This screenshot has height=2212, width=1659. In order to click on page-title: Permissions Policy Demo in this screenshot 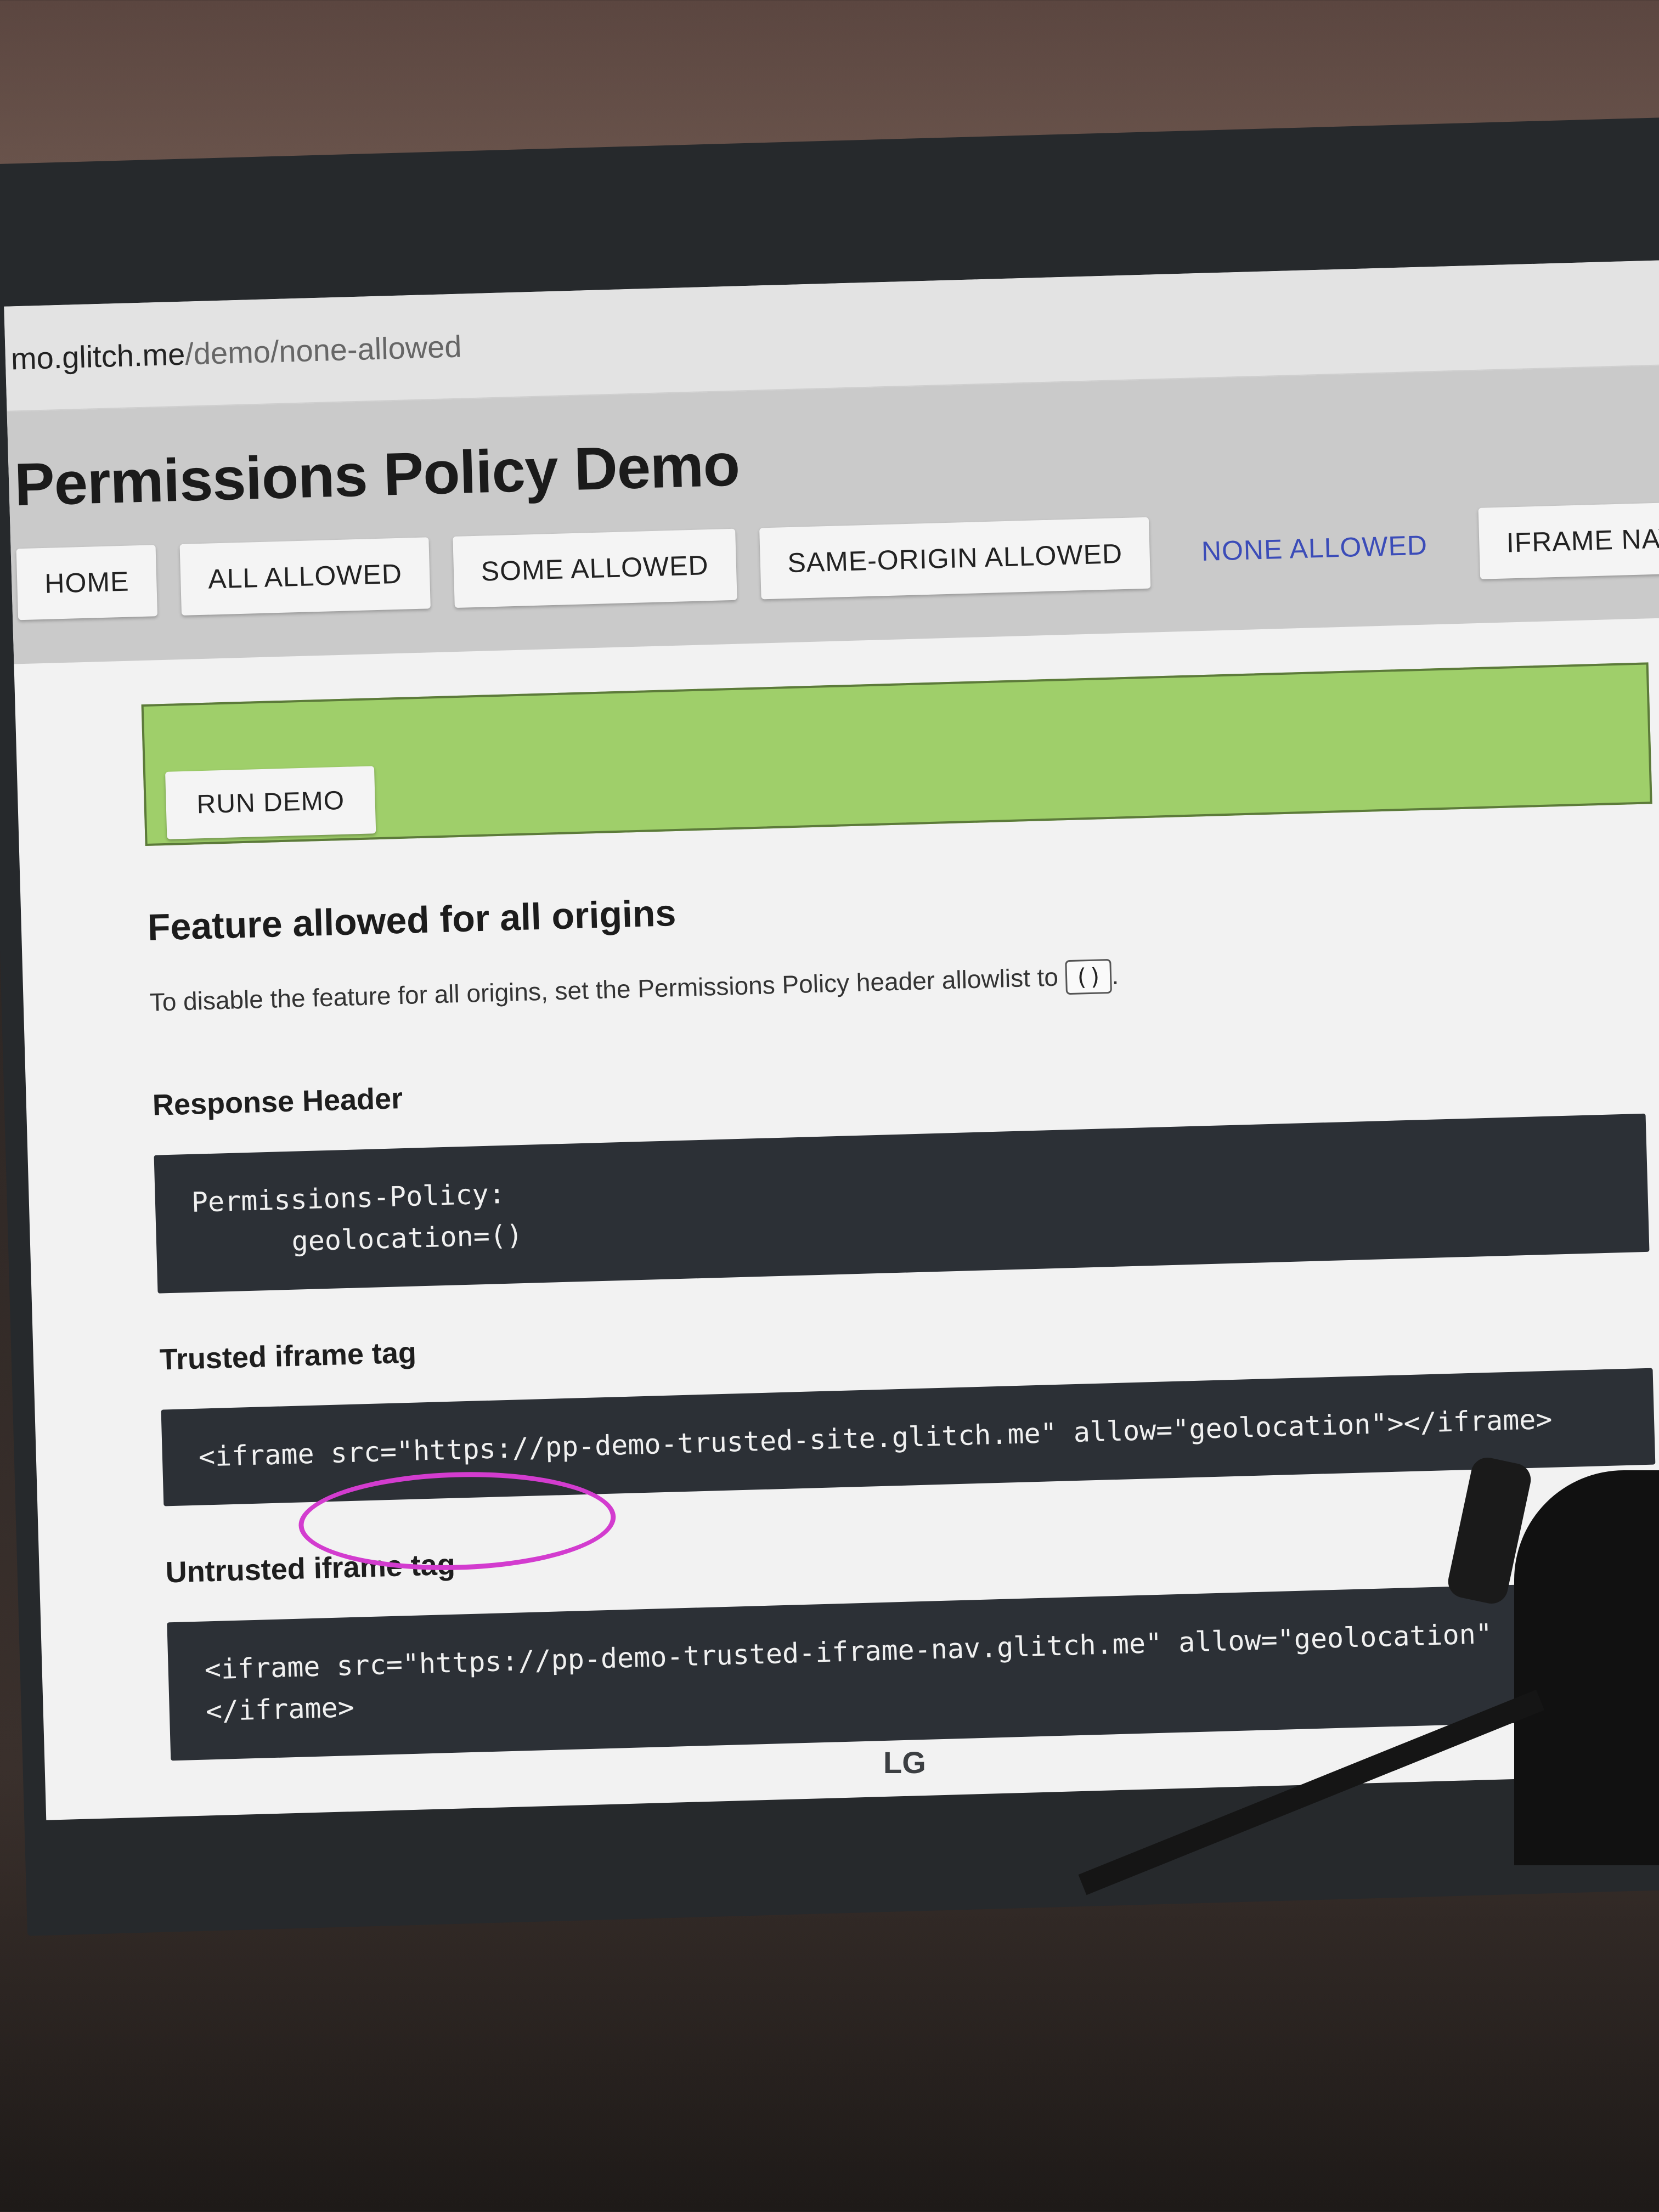, I will do `click(377, 475)`.